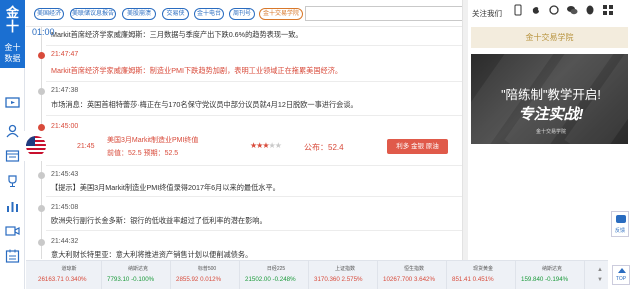  I want to click on link-icon, so click(554, 10).